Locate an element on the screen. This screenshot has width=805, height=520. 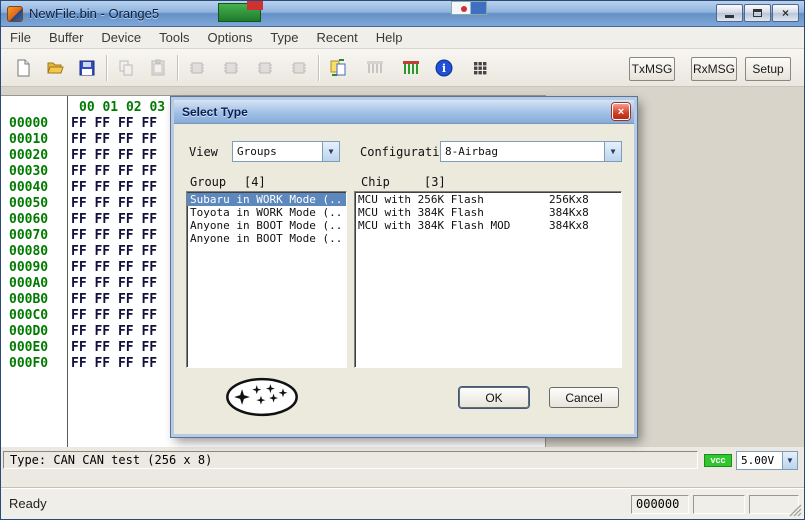
setup-button: Setup is located at coordinates (768, 69).